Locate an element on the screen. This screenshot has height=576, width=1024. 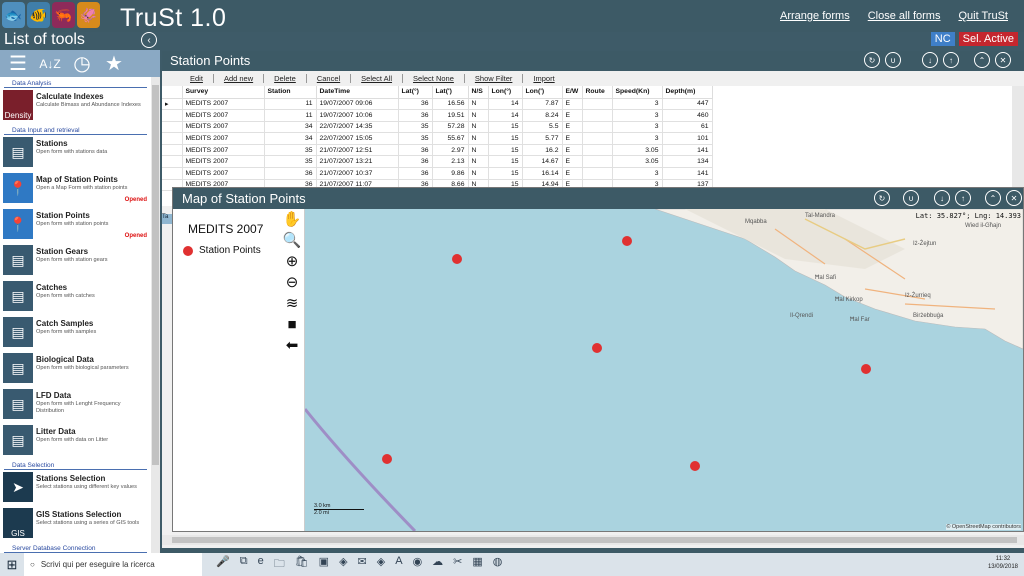
table-cell: 3.05 is located at coordinates (637, 150).